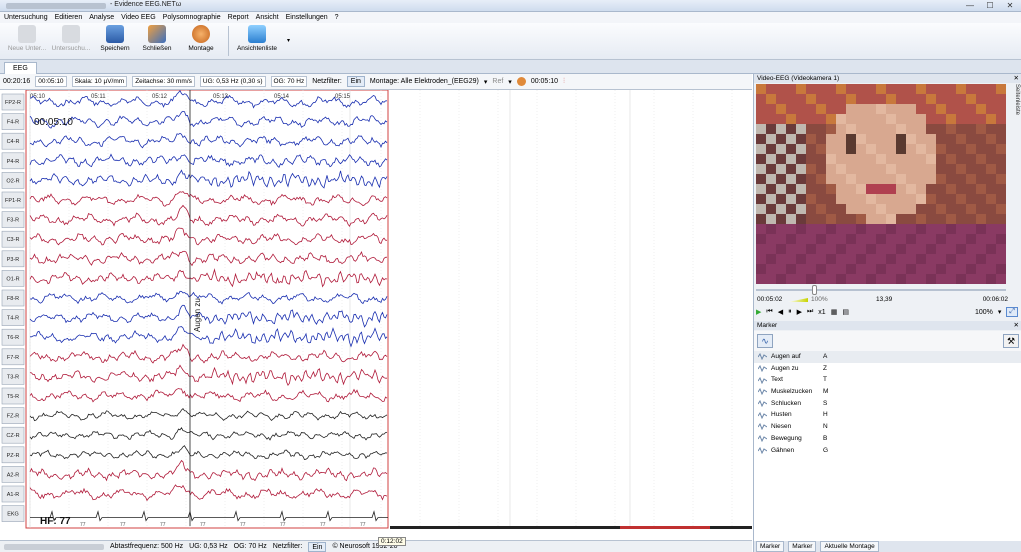 Image resolution: width=1021 pixels, height=552 pixels. What do you see at coordinates (20, 68) in the screenshot?
I see `tab-eeg: EEG` at bounding box center [20, 68].